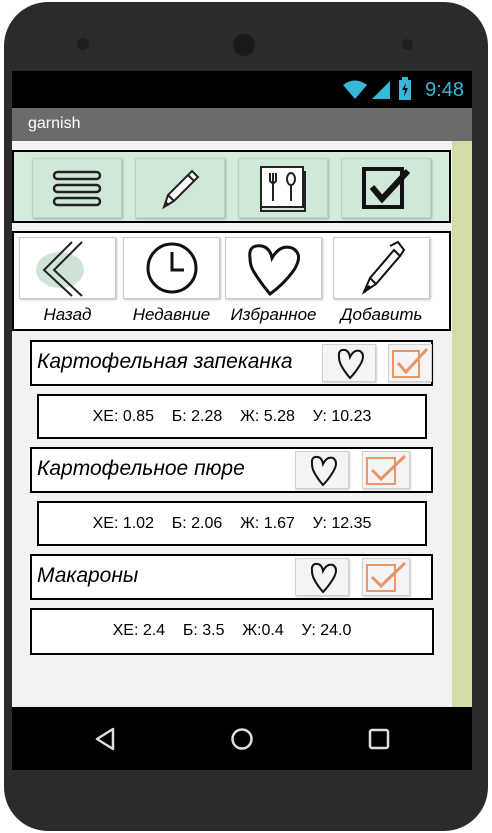  Describe the element at coordinates (165, 361) in the screenshot. I see `item-name: Картофельная запеканка` at that location.